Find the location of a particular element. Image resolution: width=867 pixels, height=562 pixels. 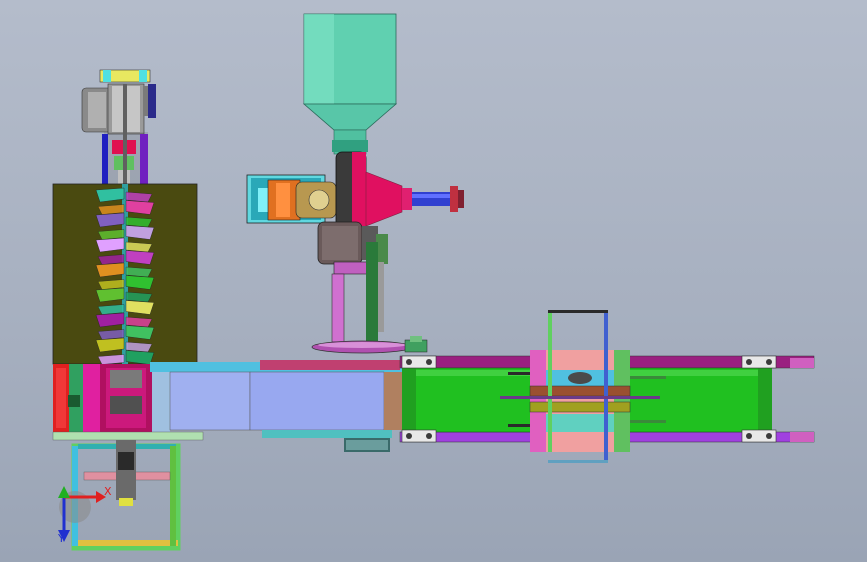

mixer-drive-motor is located at coordinates (118, 126).